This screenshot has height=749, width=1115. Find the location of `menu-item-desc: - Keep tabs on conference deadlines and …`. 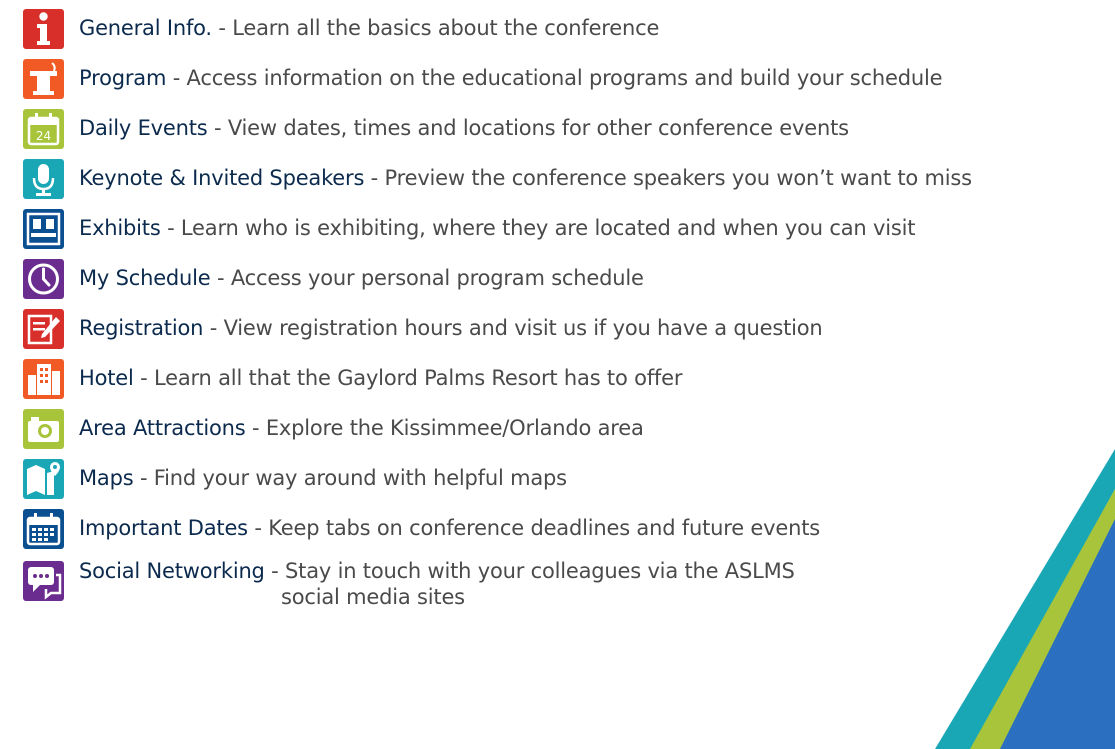

menu-item-desc: - Keep tabs on conference deadlines and … is located at coordinates (533, 528).